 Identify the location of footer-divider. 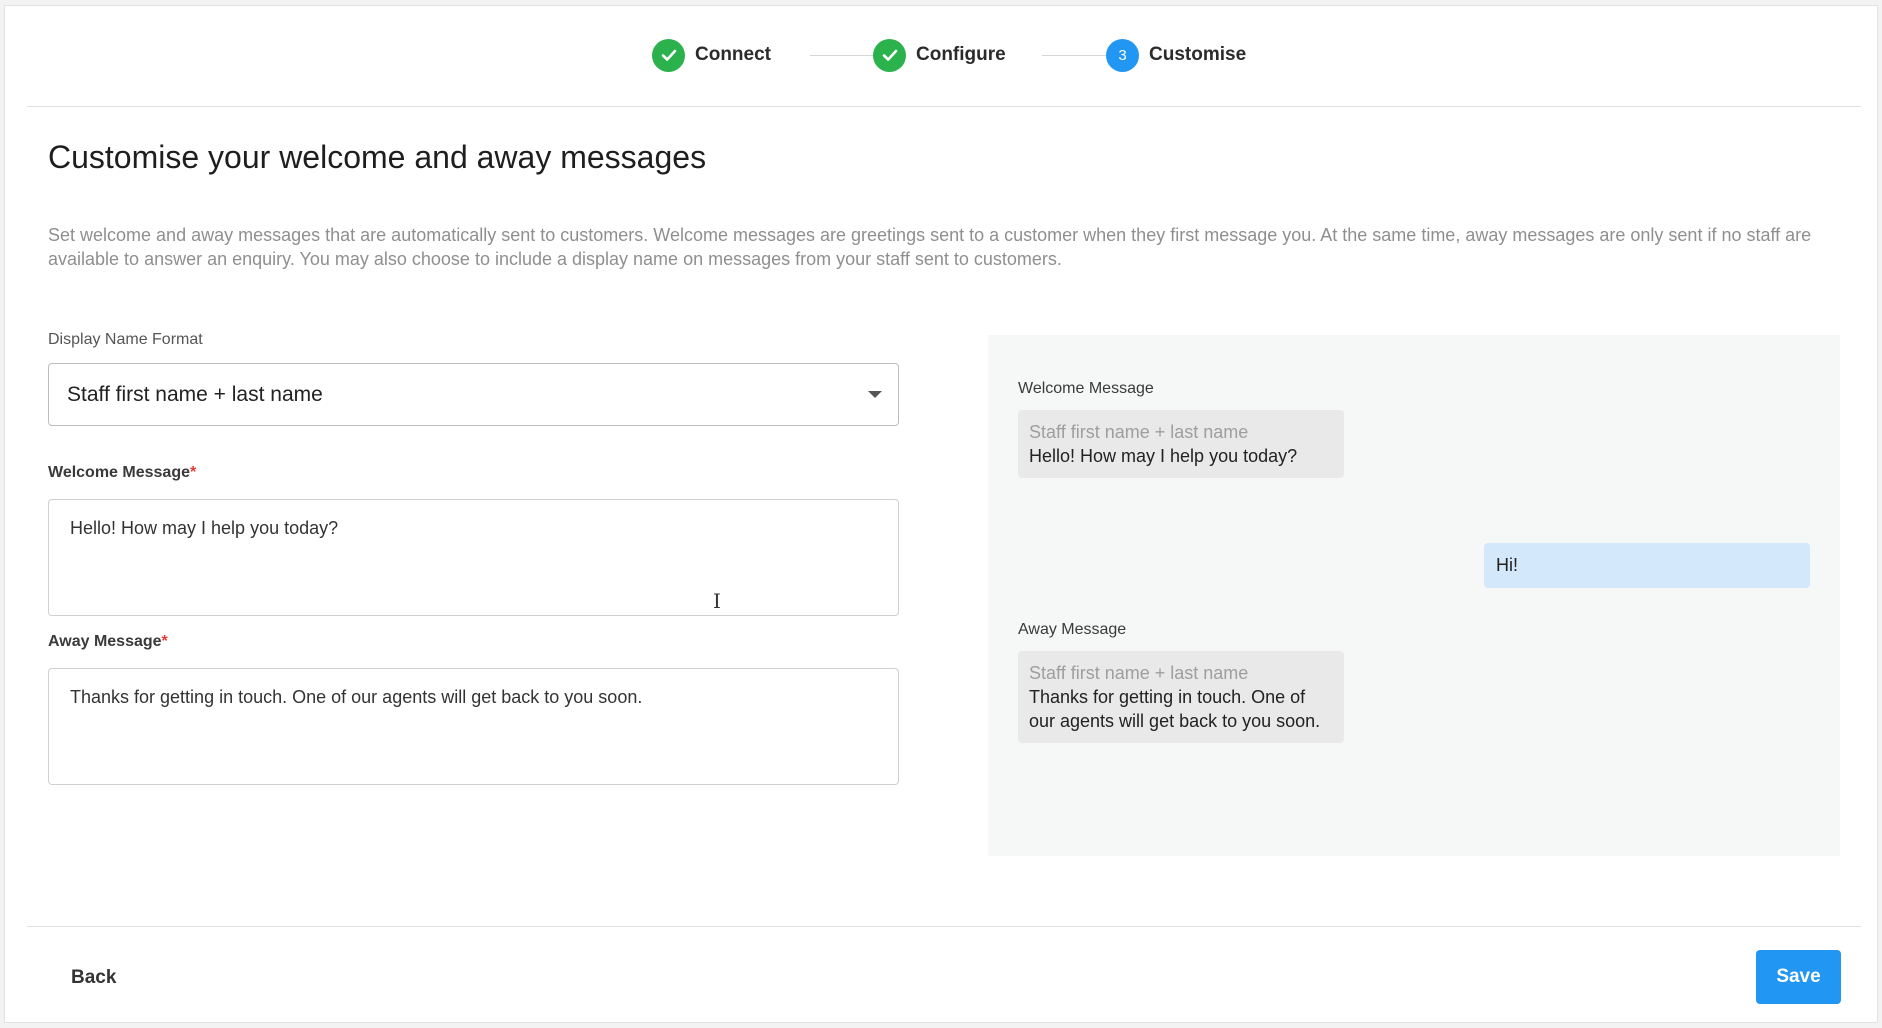
(944, 926).